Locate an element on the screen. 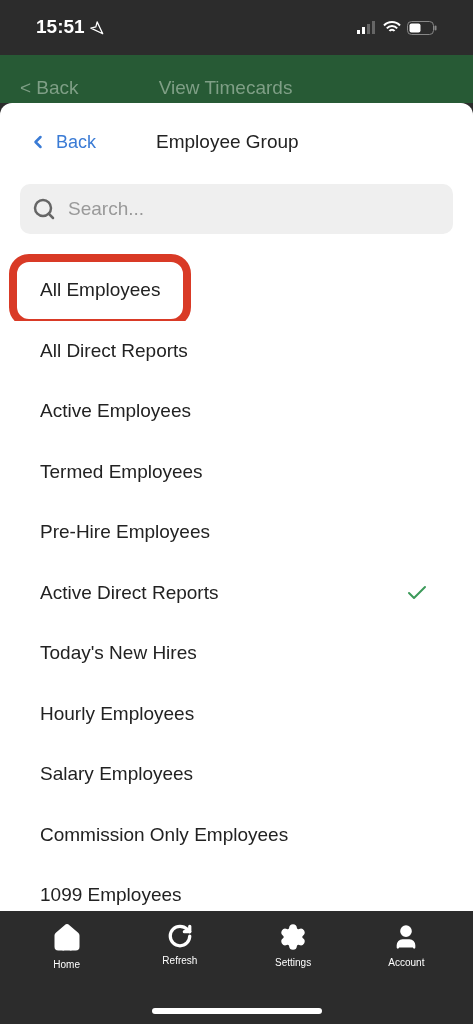 Image resolution: width=473 pixels, height=1024 pixels. group-label: Salary Employees is located at coordinates (117, 774).